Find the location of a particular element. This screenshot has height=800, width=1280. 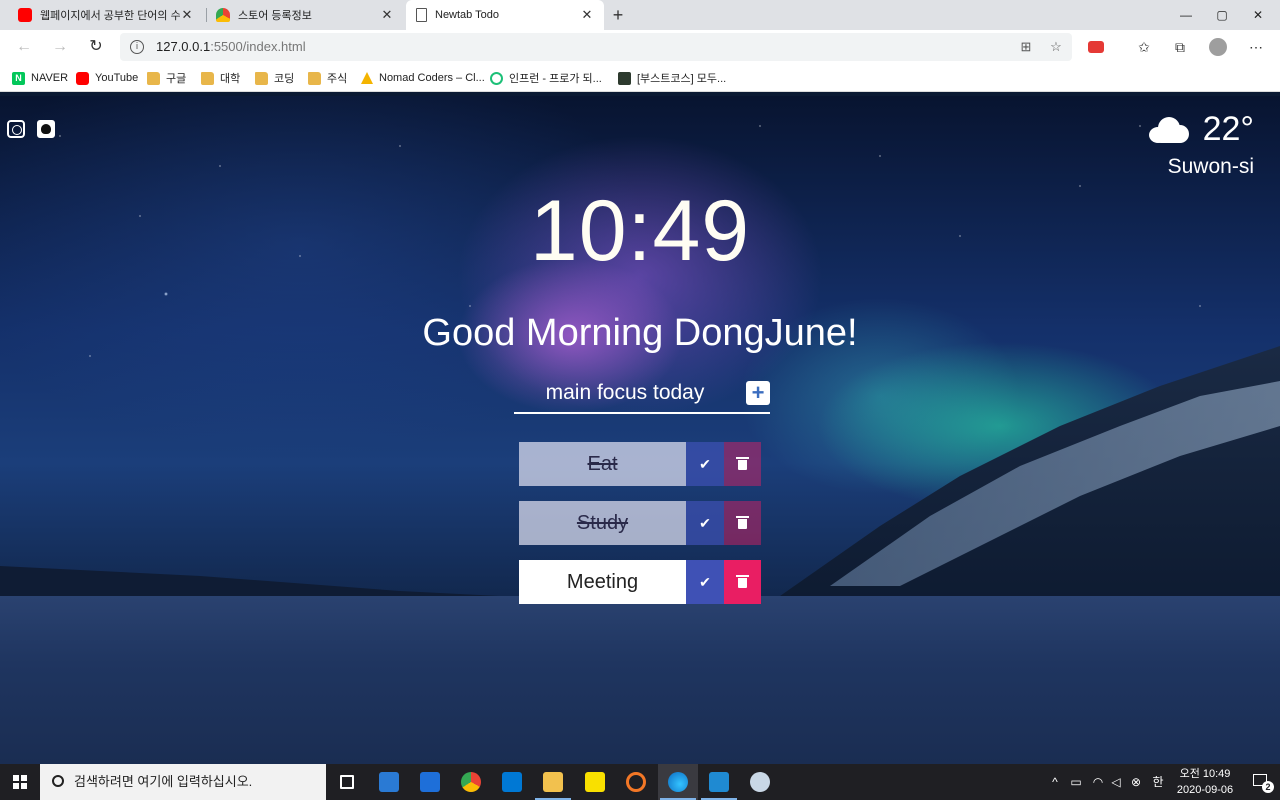

search-icon is located at coordinates (58, 781).